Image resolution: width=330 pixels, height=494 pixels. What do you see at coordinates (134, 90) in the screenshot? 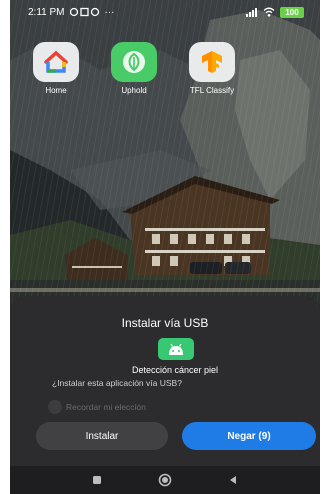
I see `app-label: Uphold` at bounding box center [134, 90].